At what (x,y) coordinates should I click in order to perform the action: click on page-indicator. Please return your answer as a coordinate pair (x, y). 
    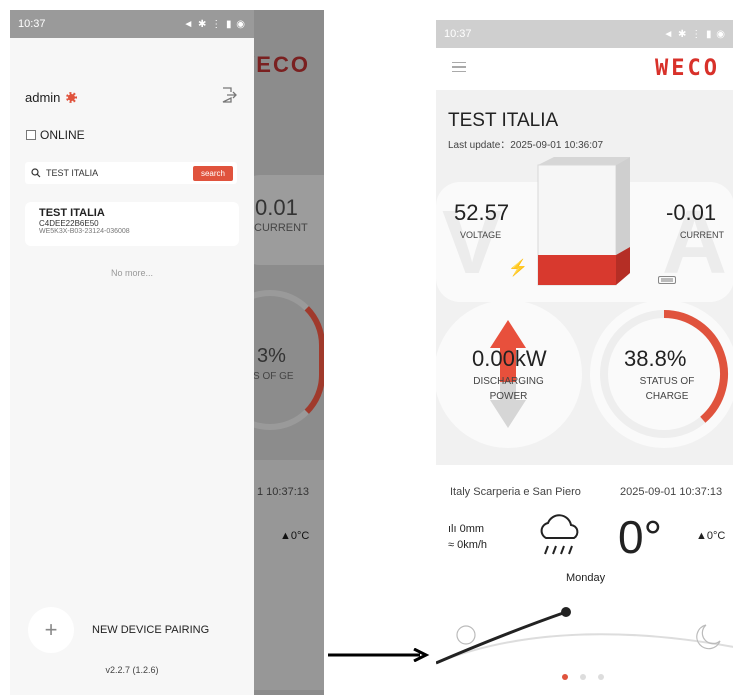
    Looking at the image, I should click on (583, 677).